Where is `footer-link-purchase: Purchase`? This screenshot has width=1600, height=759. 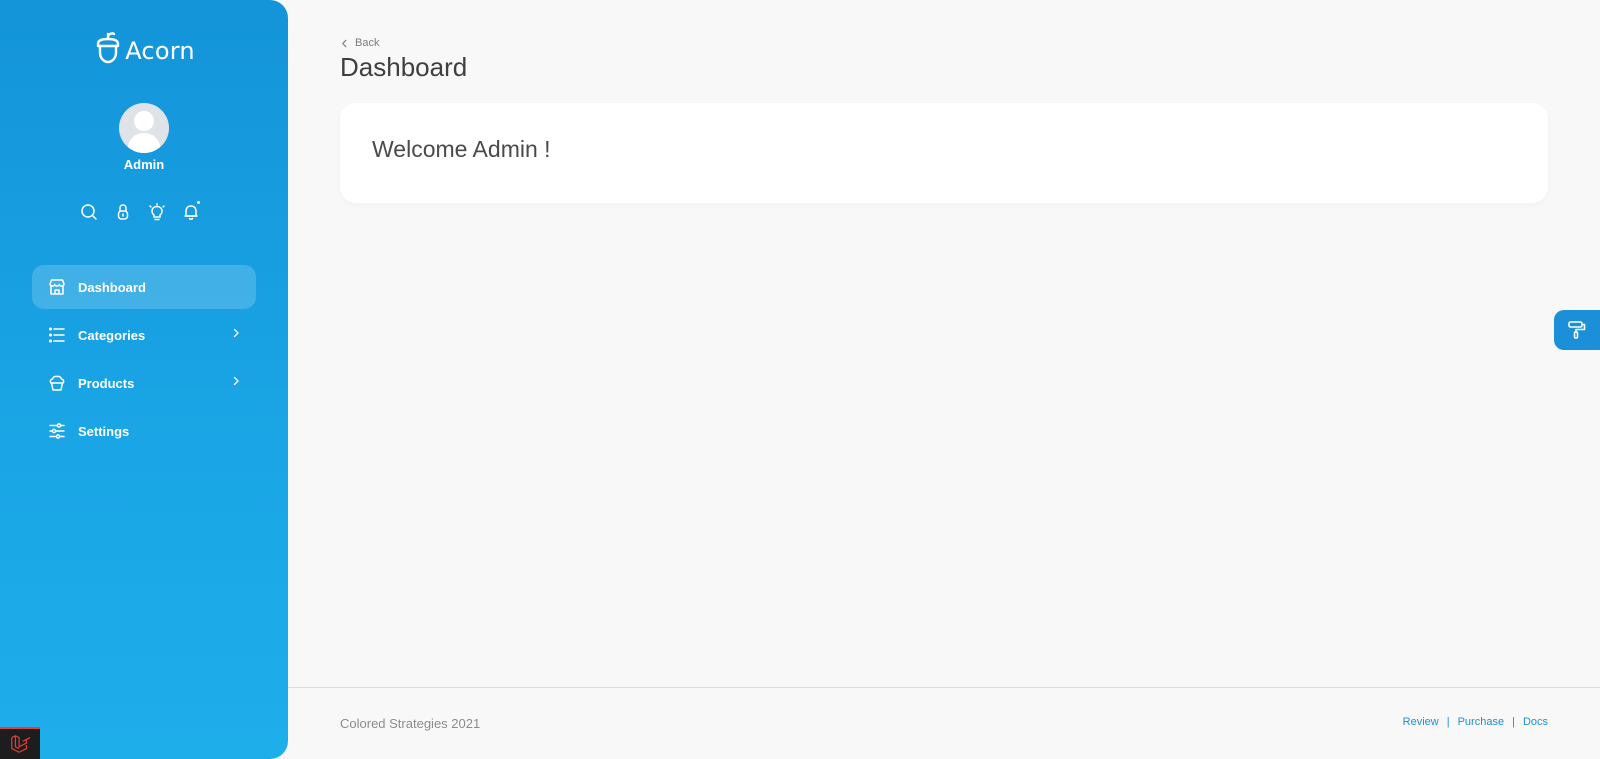 footer-link-purchase: Purchase is located at coordinates (1481, 722).